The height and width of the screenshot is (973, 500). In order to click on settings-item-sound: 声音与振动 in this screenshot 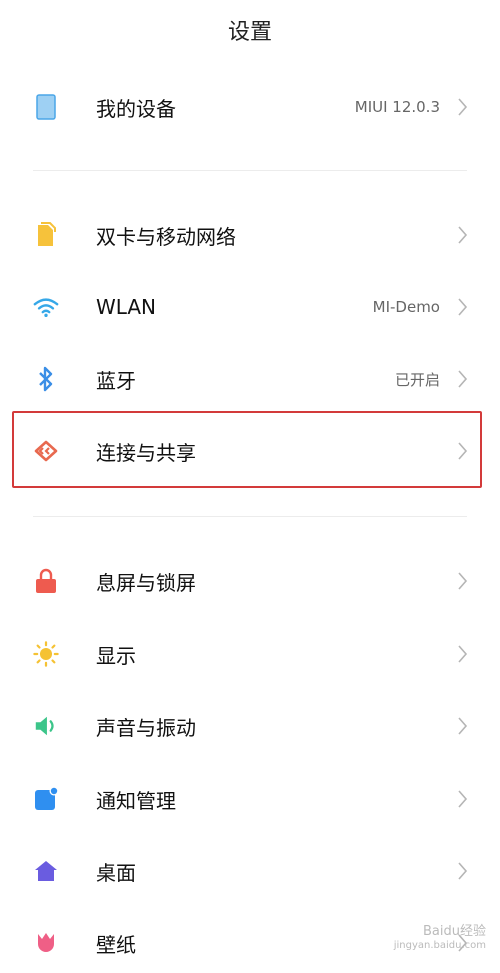, I will do `click(250, 726)`.